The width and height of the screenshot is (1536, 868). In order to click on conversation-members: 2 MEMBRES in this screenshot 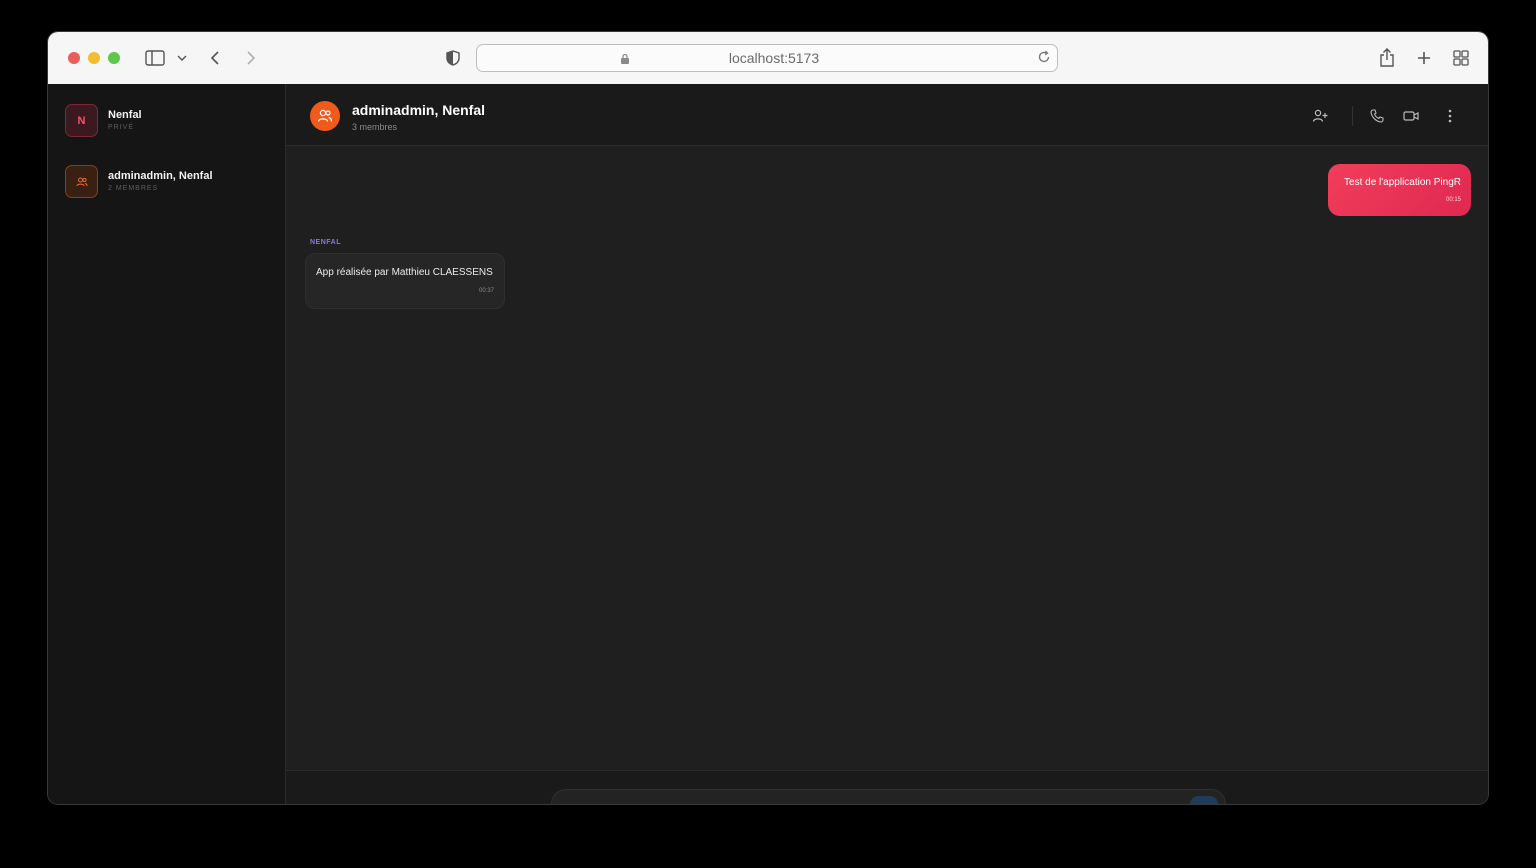, I will do `click(133, 188)`.